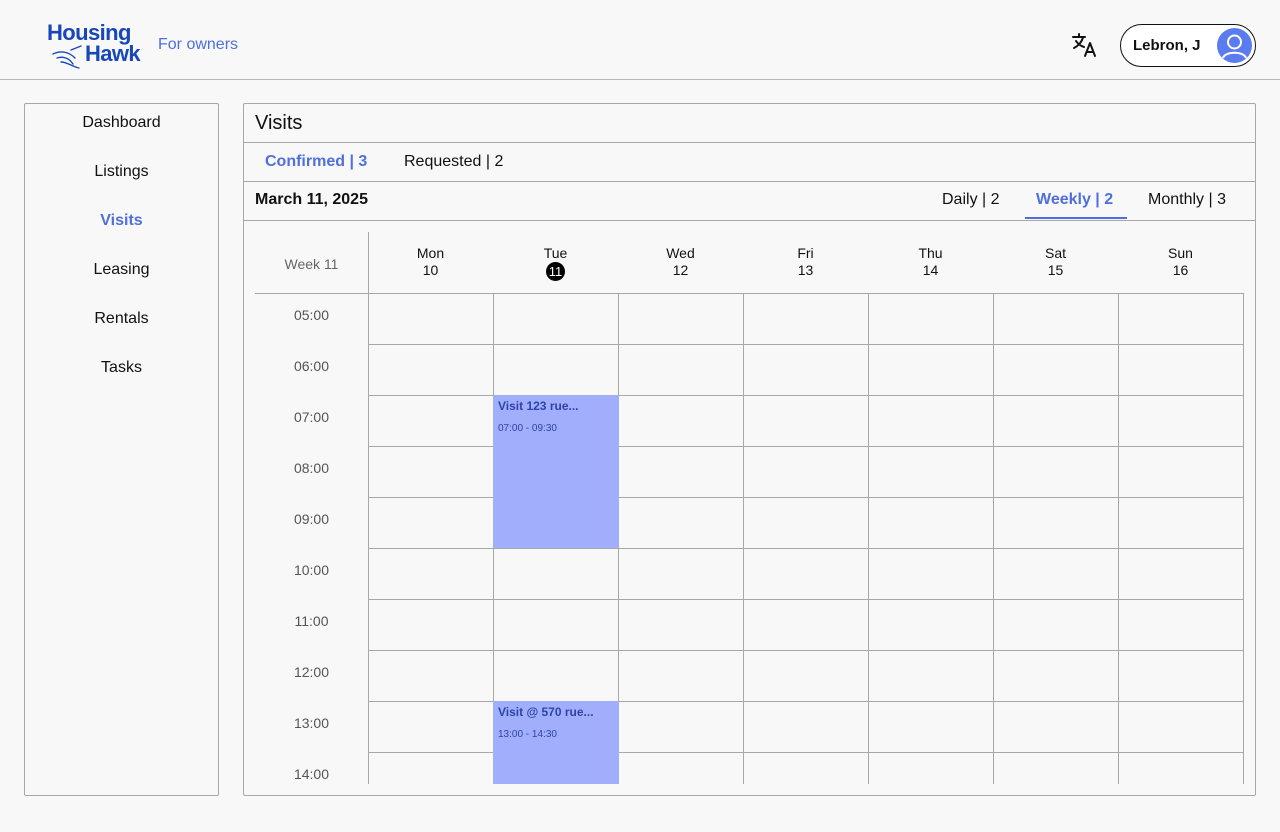 The height and width of the screenshot is (832, 1280). Describe the element at coordinates (316, 162) in the screenshot. I see `tab-confirmed: Confirmed | 3` at that location.